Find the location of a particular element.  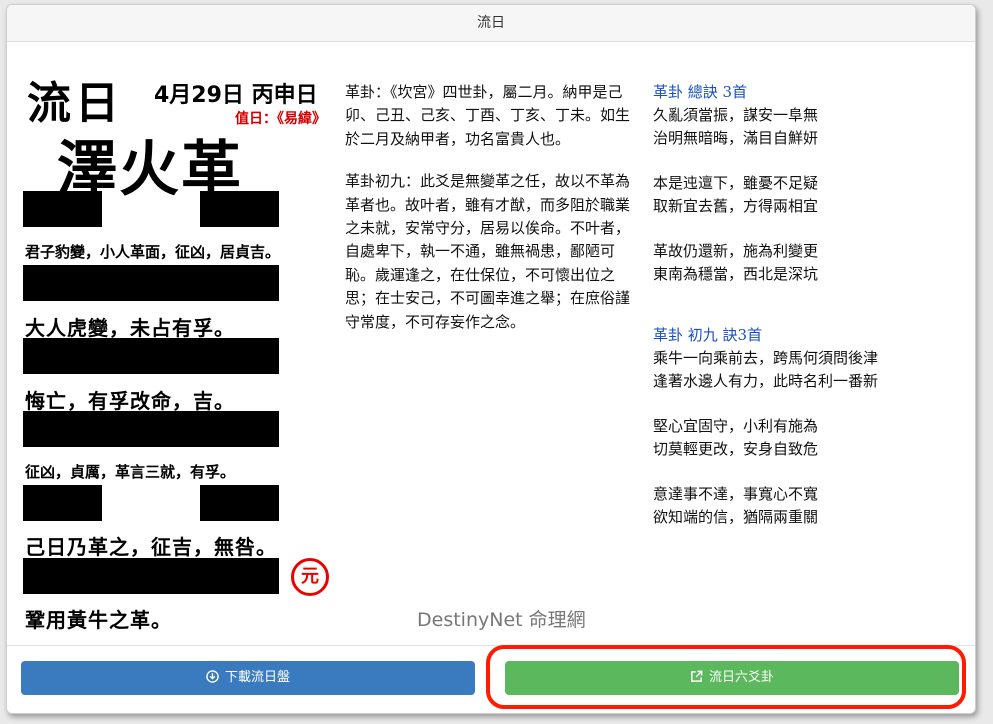

poem-line: 東南為穩當，西北是深坑 is located at coordinates (736, 274).